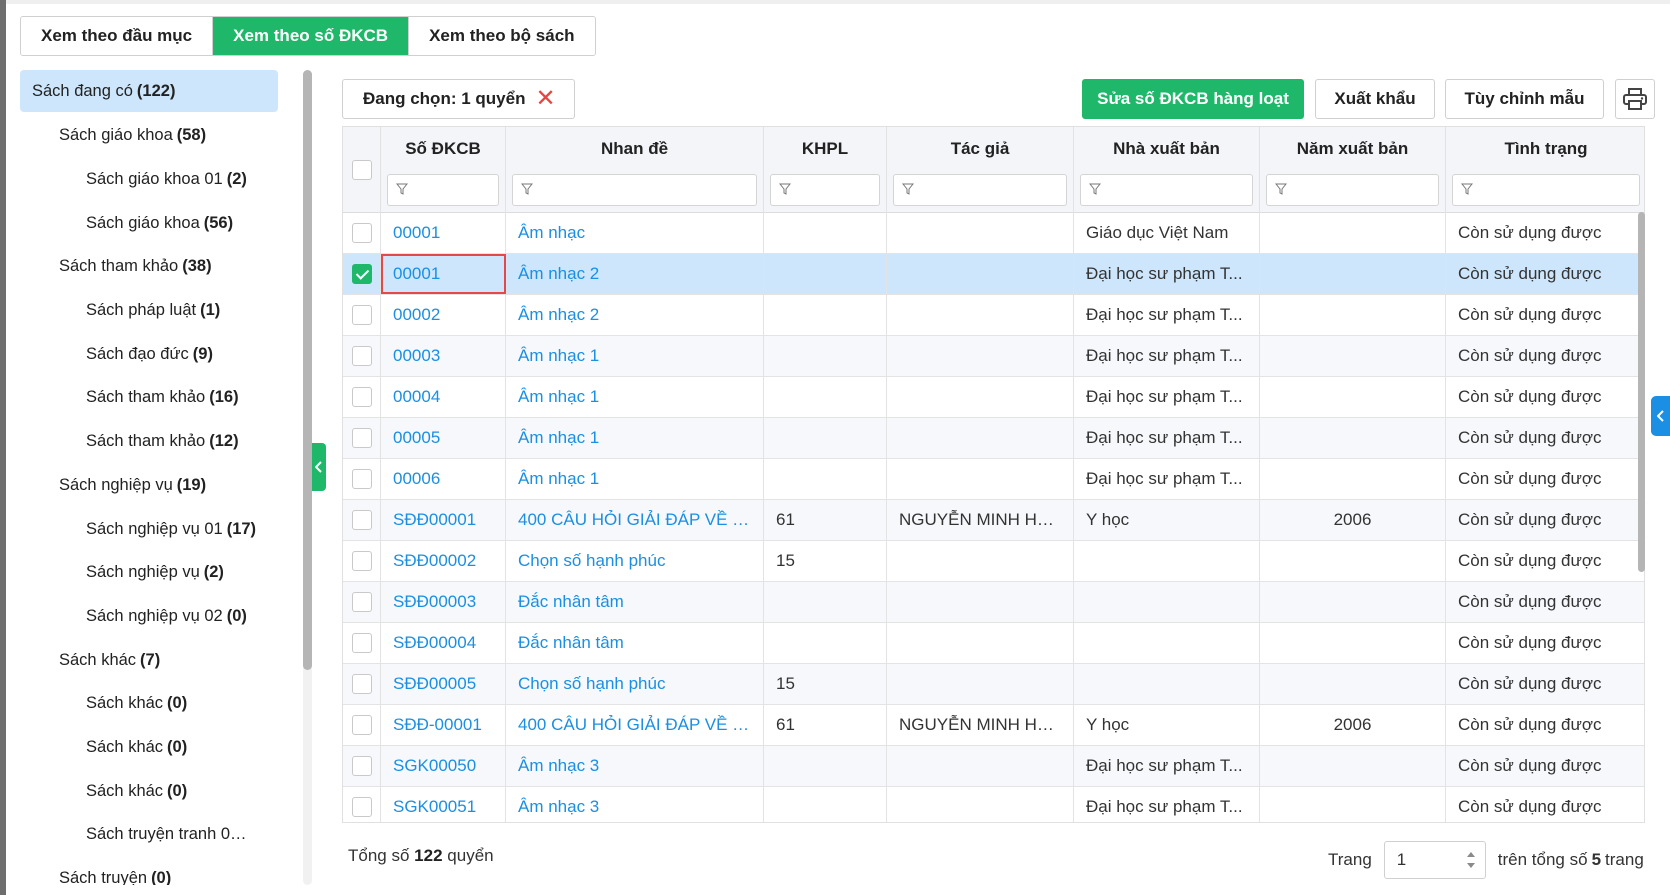  I want to click on registration-number-cell: SĐĐ00002, so click(443, 561).